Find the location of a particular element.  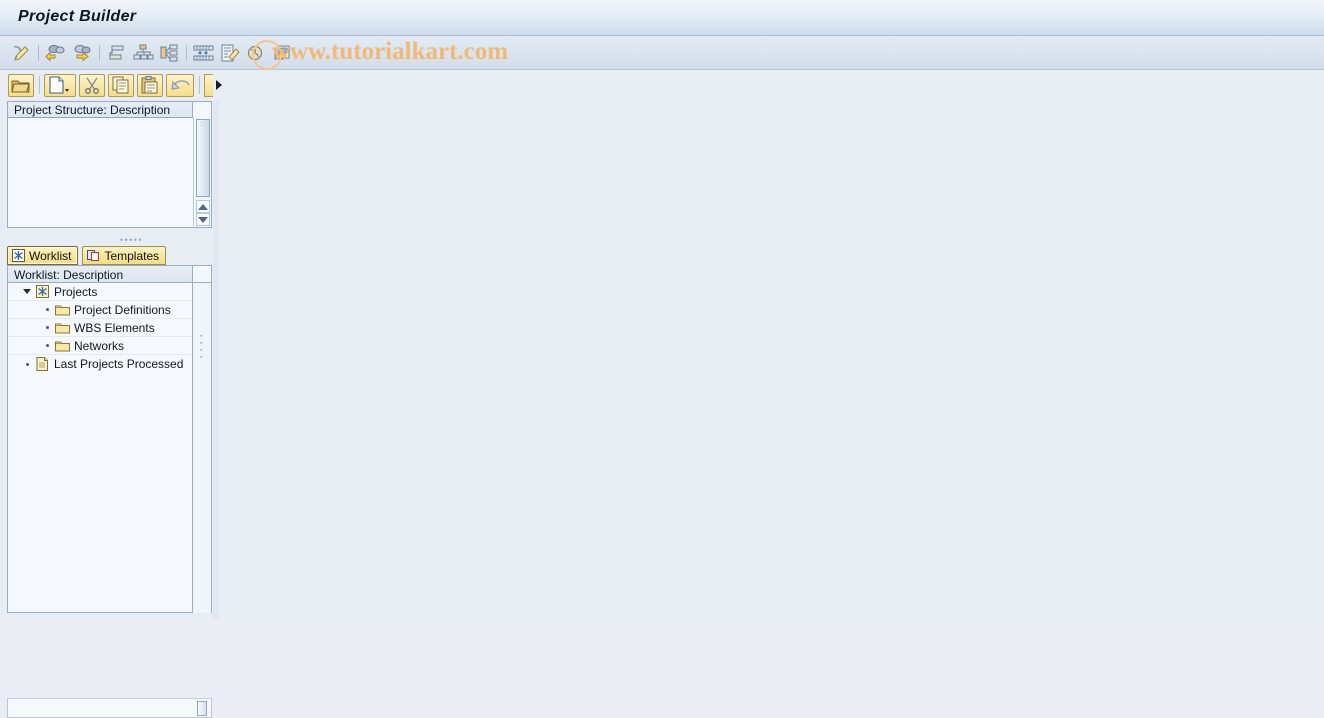

expand-collapse-toggle-icon is located at coordinates (27, 291).